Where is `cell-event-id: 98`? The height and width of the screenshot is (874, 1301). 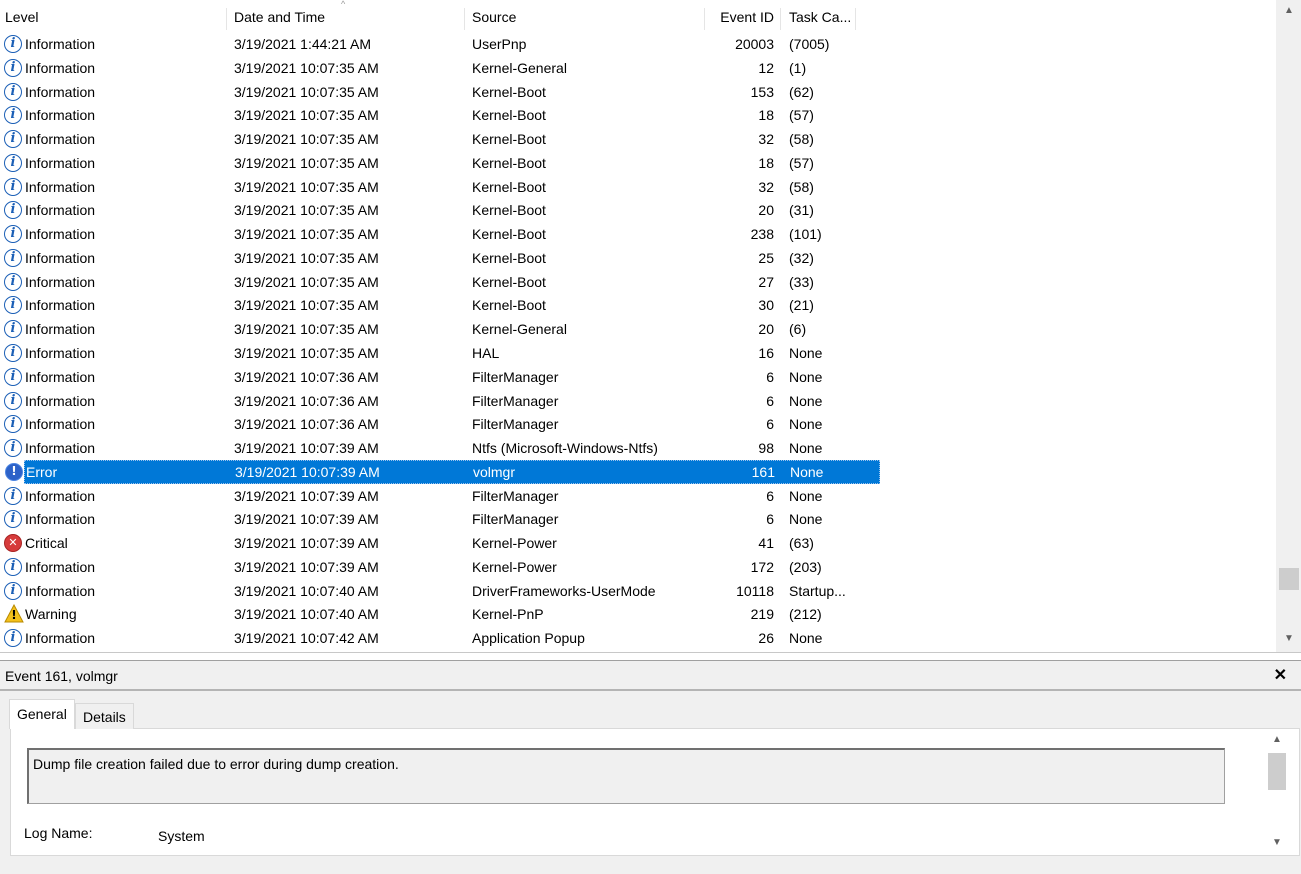 cell-event-id: 98 is located at coordinates (766, 448).